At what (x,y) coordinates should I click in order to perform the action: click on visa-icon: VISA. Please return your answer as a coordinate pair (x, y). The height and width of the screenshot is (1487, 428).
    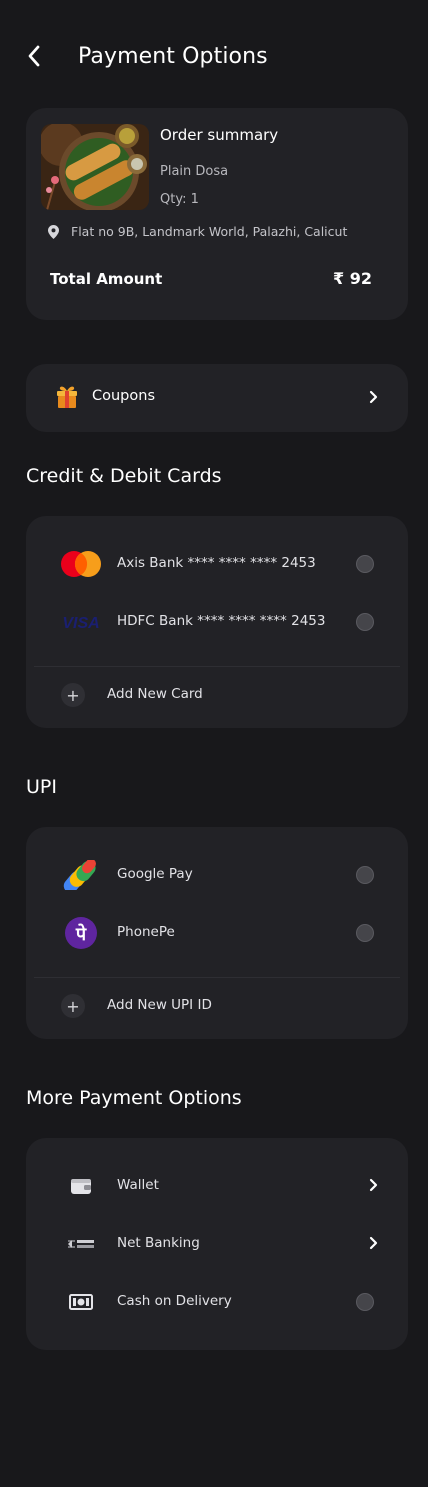
    Looking at the image, I should click on (81, 622).